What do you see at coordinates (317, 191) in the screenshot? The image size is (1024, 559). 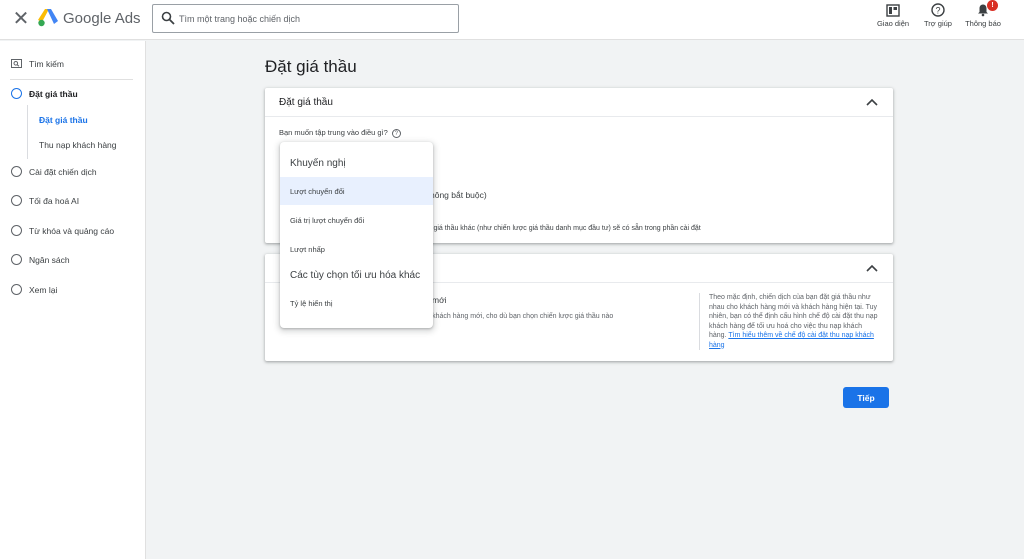 I see `dropdown-option-label: Lượt chuyển đổi` at bounding box center [317, 191].